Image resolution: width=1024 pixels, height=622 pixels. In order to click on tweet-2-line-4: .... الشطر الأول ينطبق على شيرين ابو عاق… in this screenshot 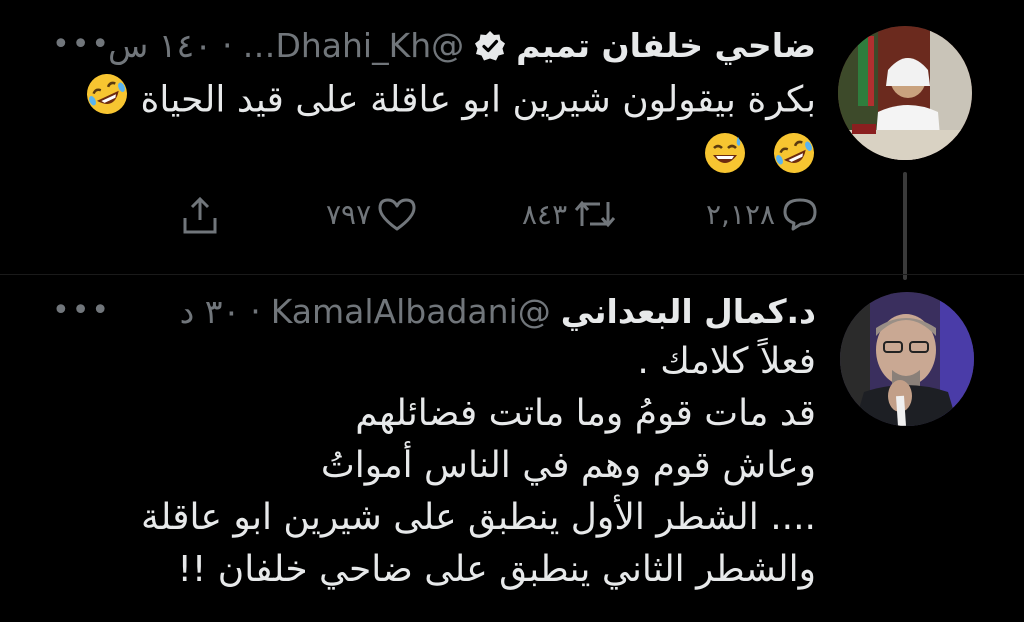, I will do `click(478, 517)`.